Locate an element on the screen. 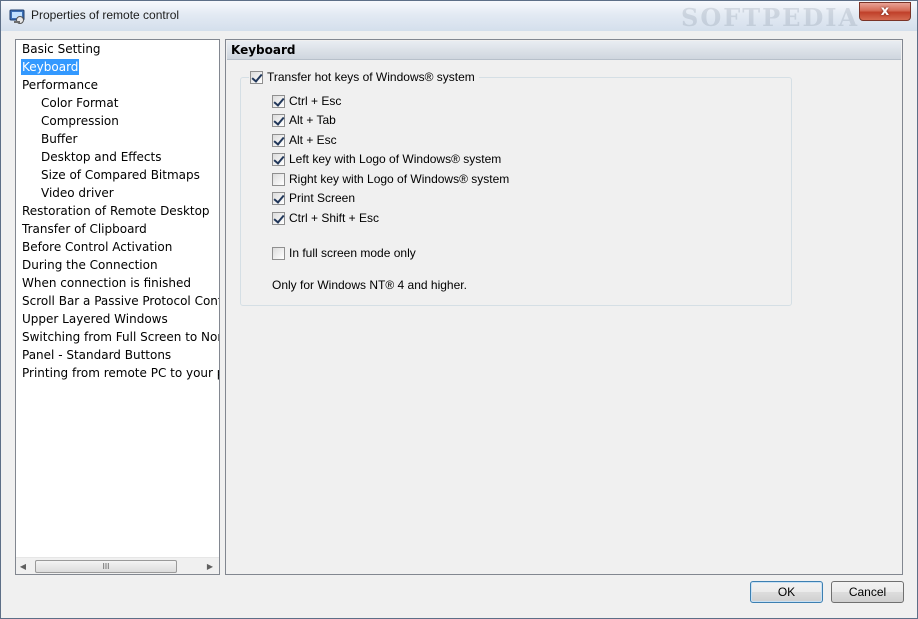 Image resolution: width=918 pixels, height=619 pixels. tree-item: During the Connection is located at coordinates (90, 265).